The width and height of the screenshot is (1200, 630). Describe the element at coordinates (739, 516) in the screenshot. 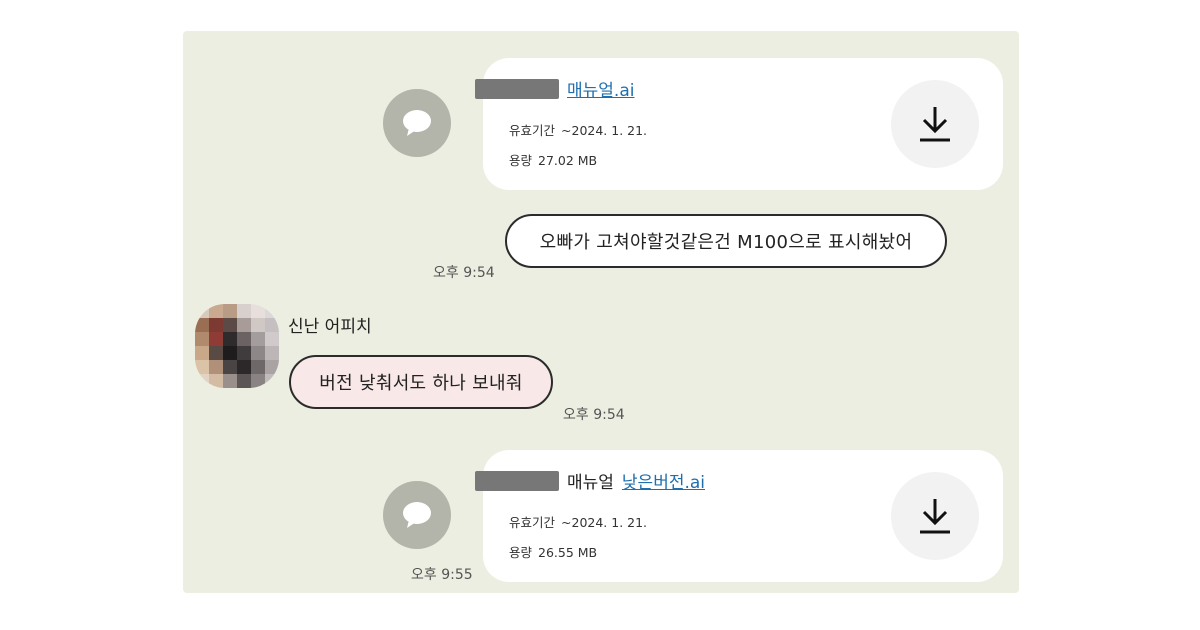

I see `file-card: 매뉴얼 낮은버전.ai 유효기간 ~2024. 1. 21. 용량 26.55 MB` at that location.